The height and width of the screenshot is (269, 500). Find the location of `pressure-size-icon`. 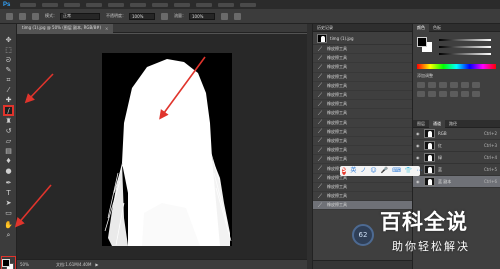

pressure-size-icon is located at coordinates (237, 16).